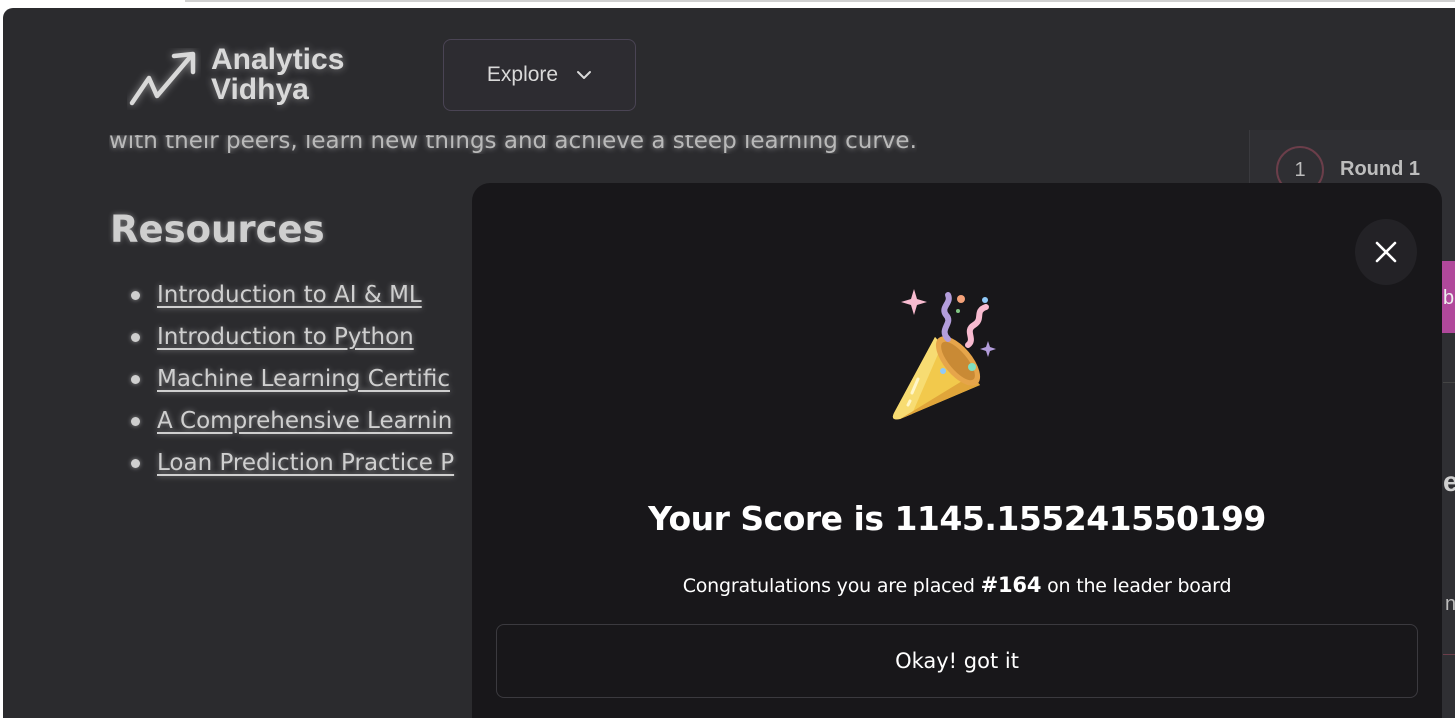  I want to click on close-button, so click(1386, 252).